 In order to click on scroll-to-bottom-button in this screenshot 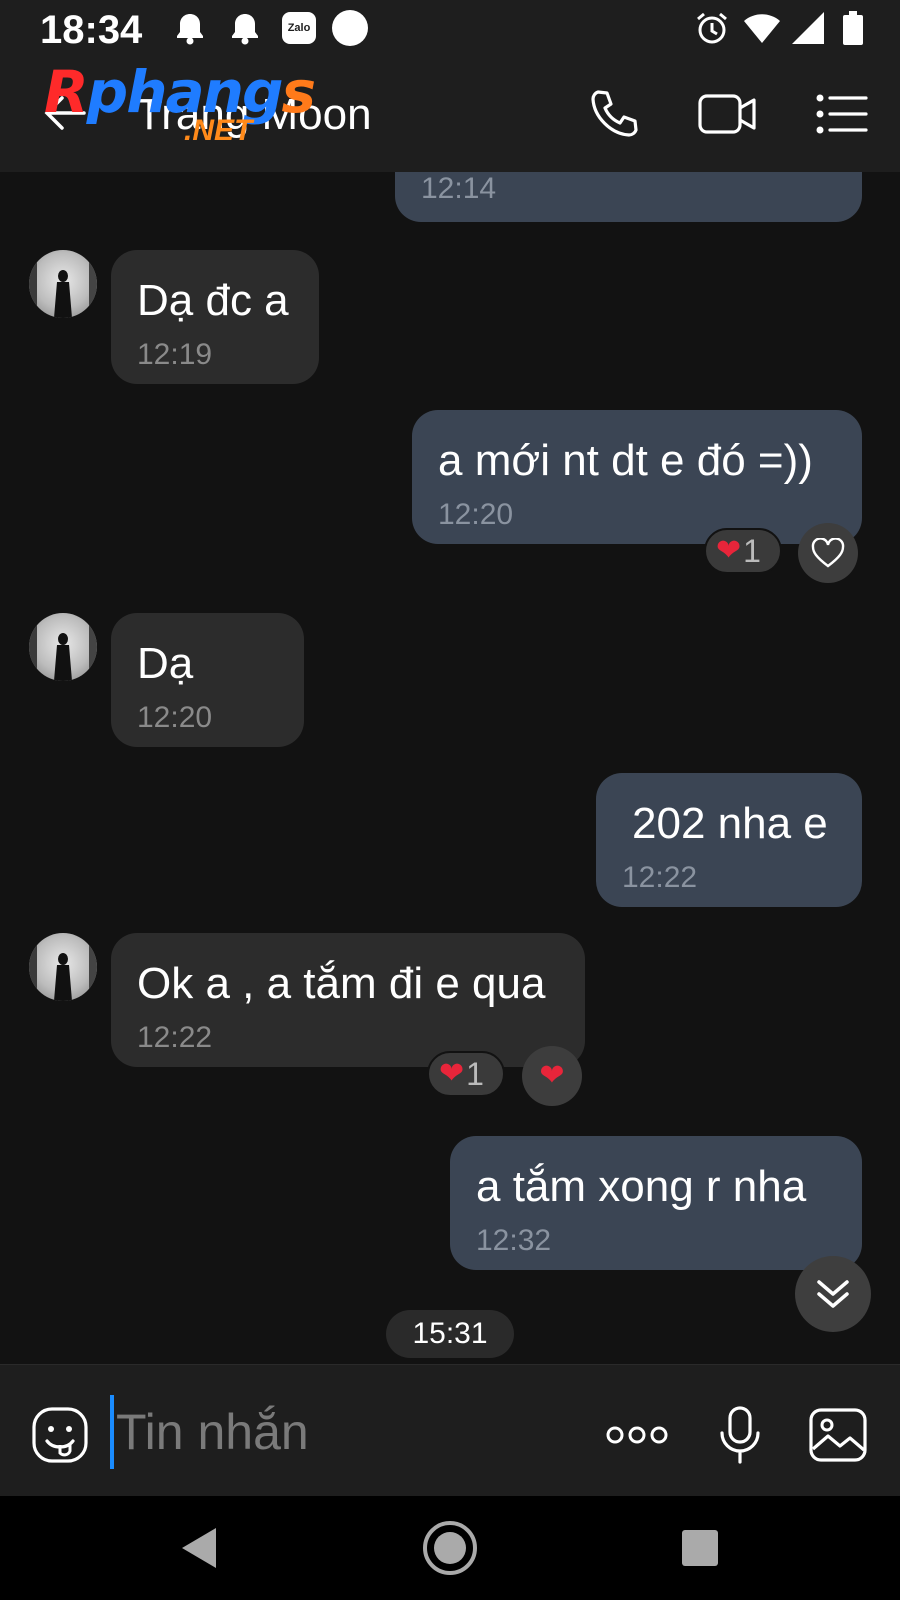, I will do `click(833, 1294)`.